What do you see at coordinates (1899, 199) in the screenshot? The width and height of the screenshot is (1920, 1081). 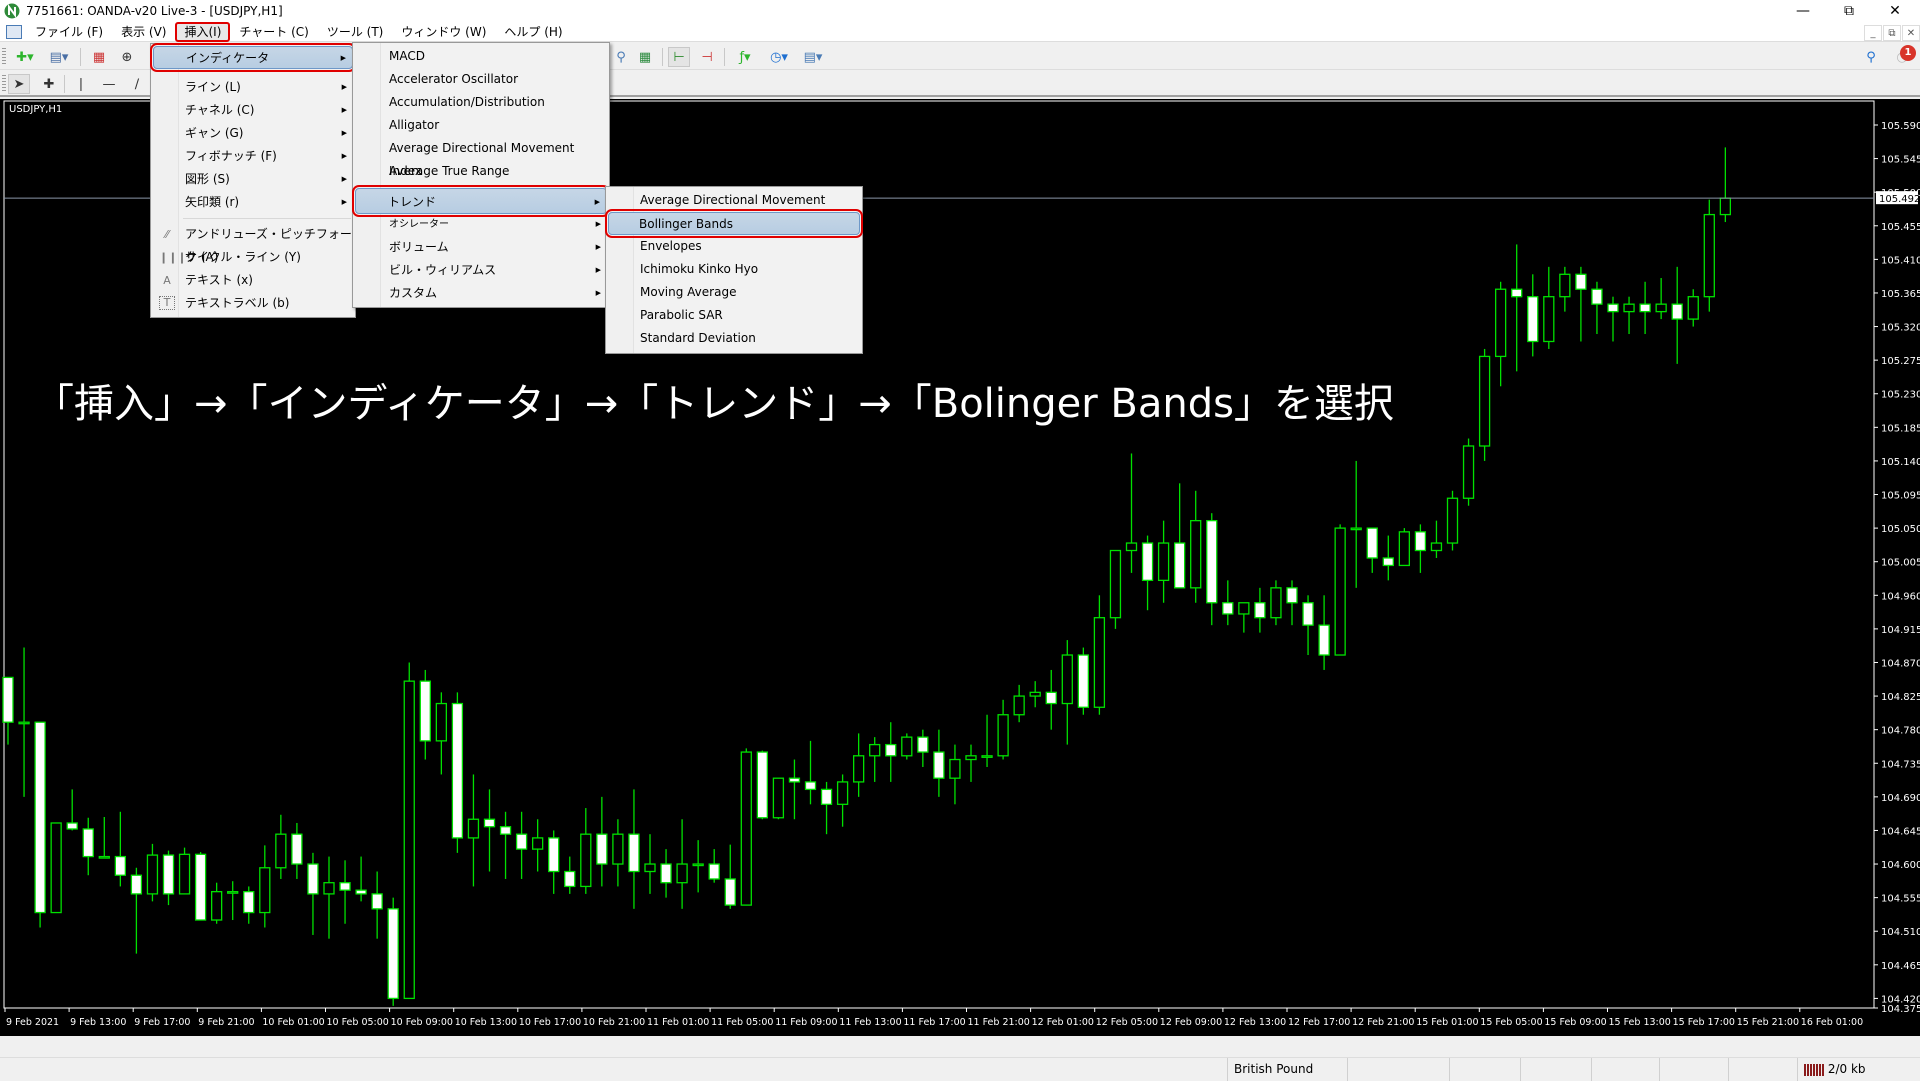 I see `current-price-label: 105.492` at bounding box center [1899, 199].